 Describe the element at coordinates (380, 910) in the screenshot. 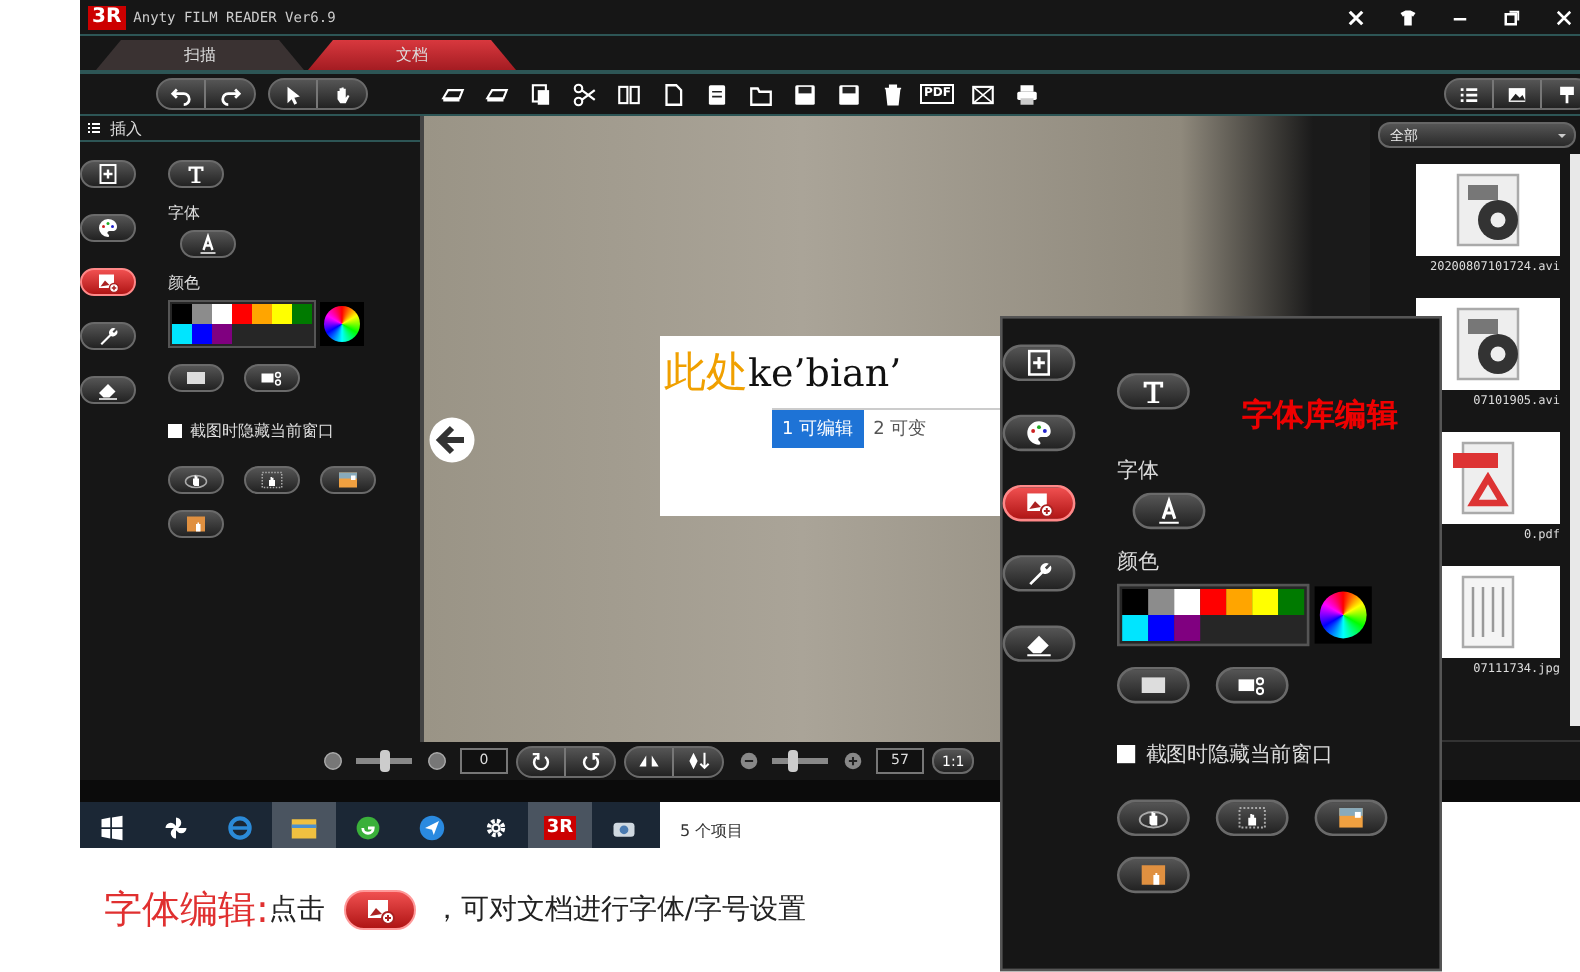

I see `picture-tool-button` at that location.